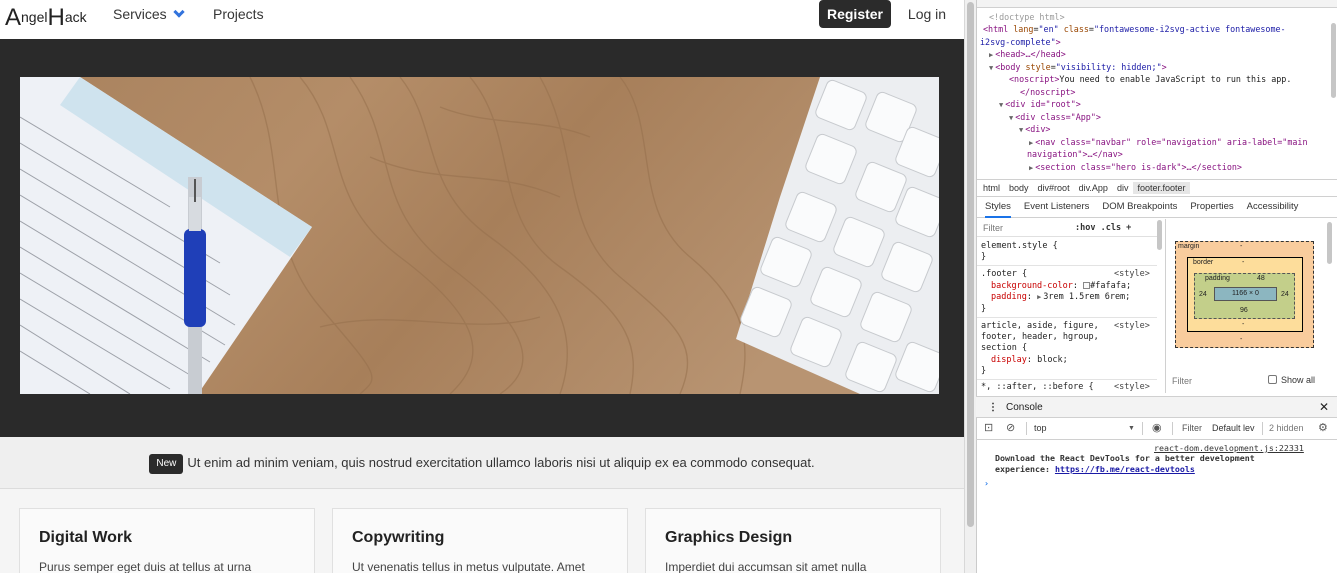 The height and width of the screenshot is (573, 1337). Describe the element at coordinates (1192, 428) in the screenshot. I see `console-filter-input: Filter` at that location.